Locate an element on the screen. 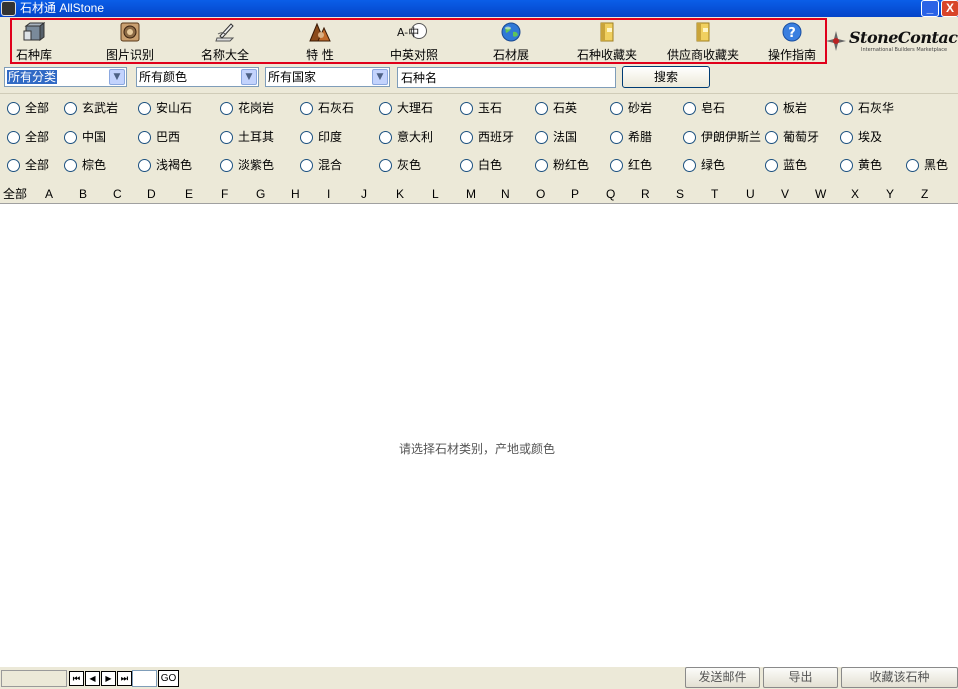 This screenshot has width=958, height=689. alphabet-letter-link: O is located at coordinates (540, 194).